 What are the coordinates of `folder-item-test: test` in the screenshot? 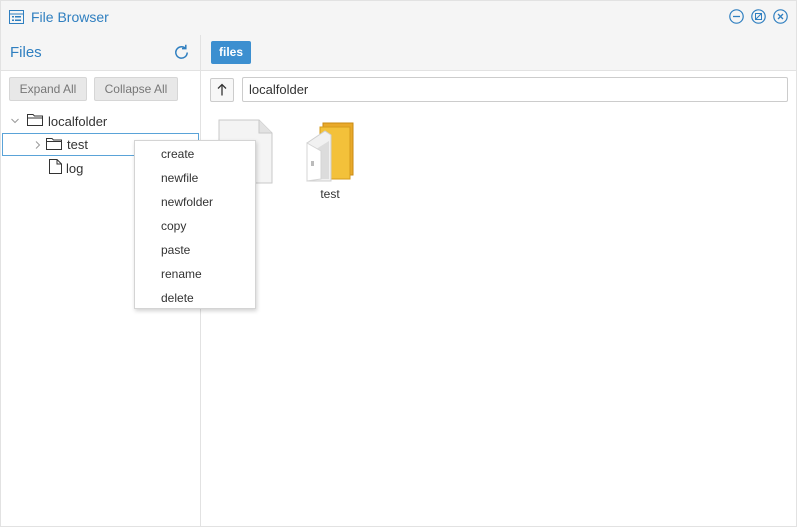 It's located at (330, 162).